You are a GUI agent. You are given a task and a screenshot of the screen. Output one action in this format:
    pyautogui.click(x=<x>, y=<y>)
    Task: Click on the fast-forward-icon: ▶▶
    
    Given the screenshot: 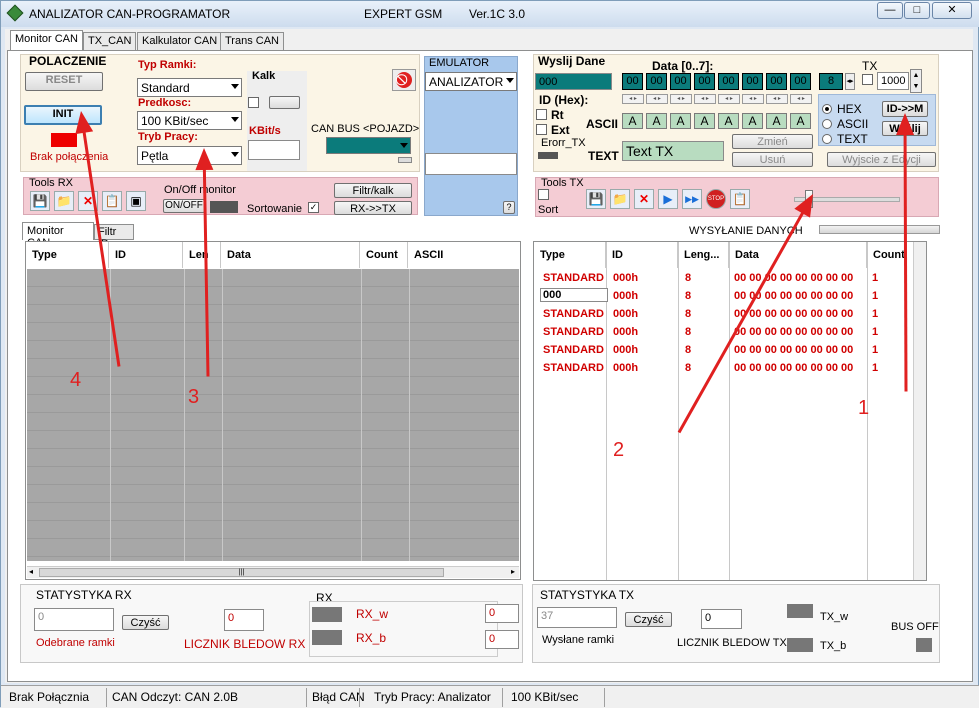 What is the action you would take?
    pyautogui.click(x=692, y=199)
    